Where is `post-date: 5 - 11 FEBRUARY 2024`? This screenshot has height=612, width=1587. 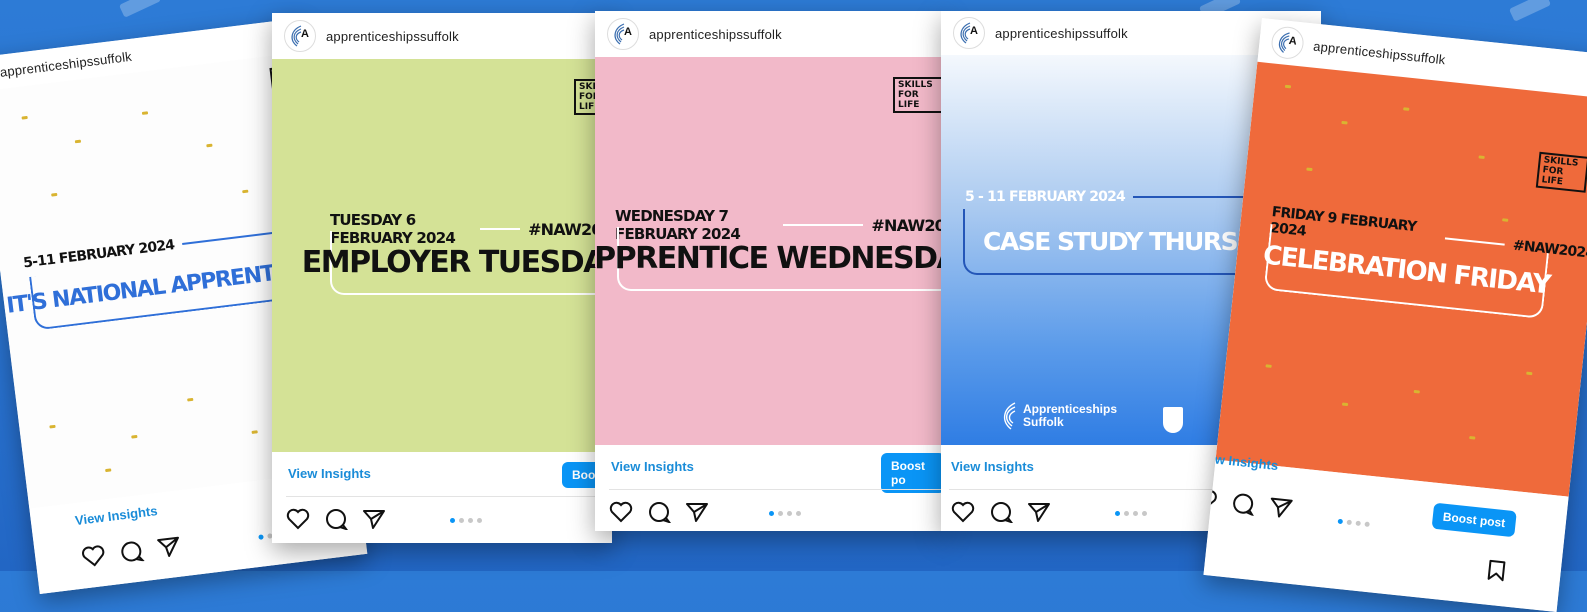
post-date: 5 - 11 FEBRUARY 2024 is located at coordinates (1045, 197).